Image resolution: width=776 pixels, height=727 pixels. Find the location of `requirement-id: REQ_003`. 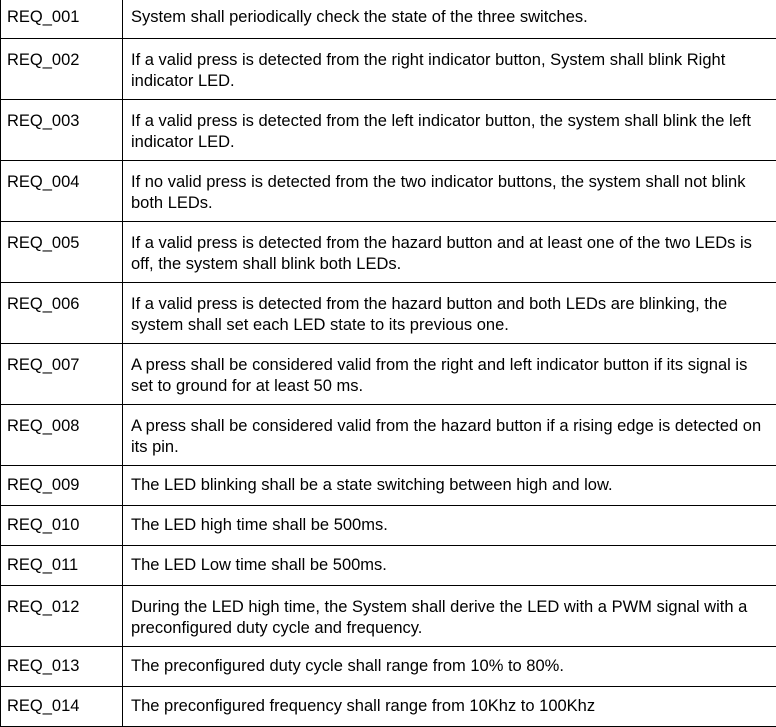

requirement-id: REQ_003 is located at coordinates (62, 129).